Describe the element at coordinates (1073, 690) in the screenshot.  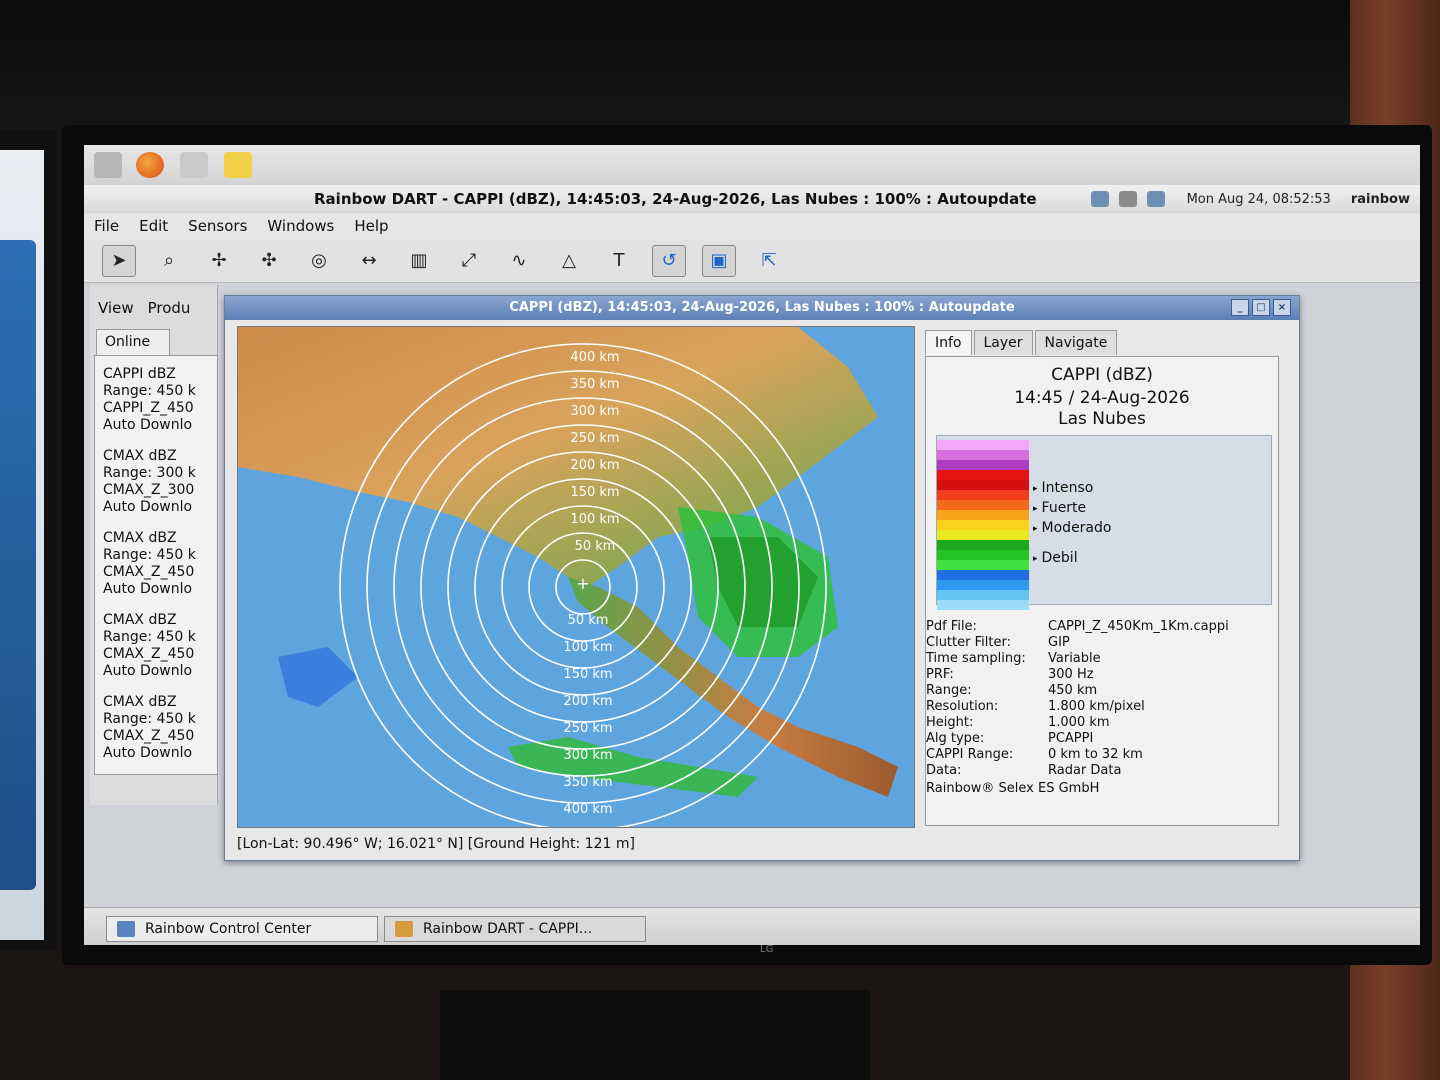
I see `meta-value: 450 km` at that location.